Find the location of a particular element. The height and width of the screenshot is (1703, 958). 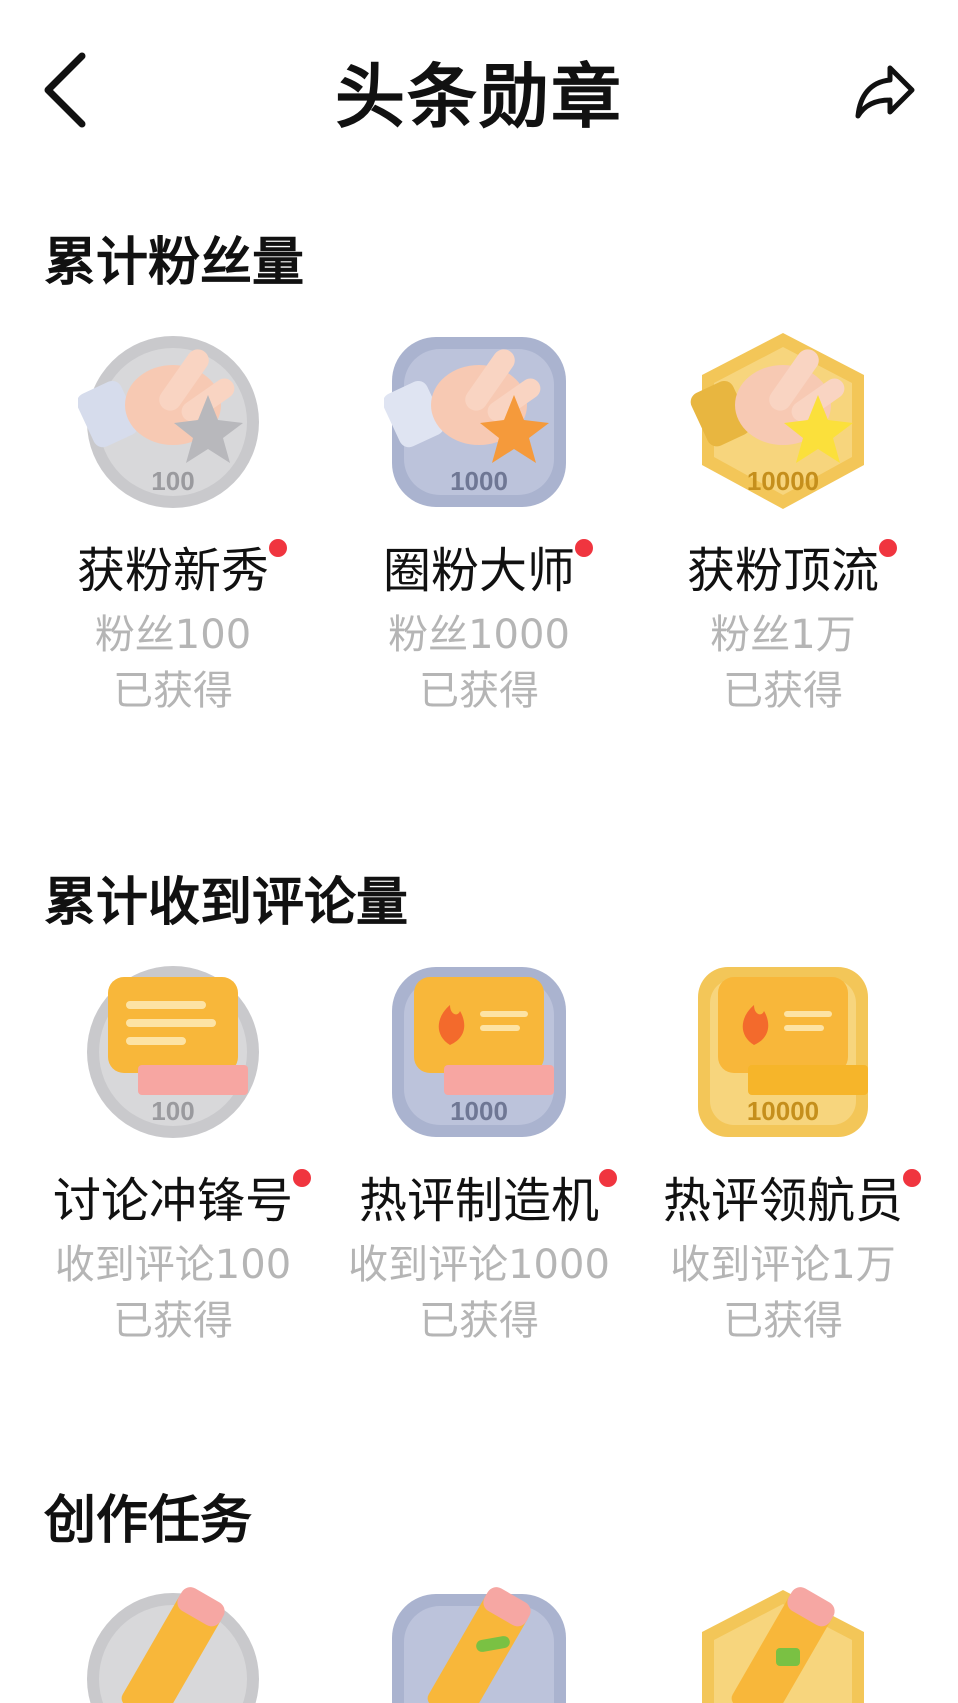

badge-comments-100: 100 讨论冲锋号 收到评论100 已获得 is located at coordinates (173, 1152).